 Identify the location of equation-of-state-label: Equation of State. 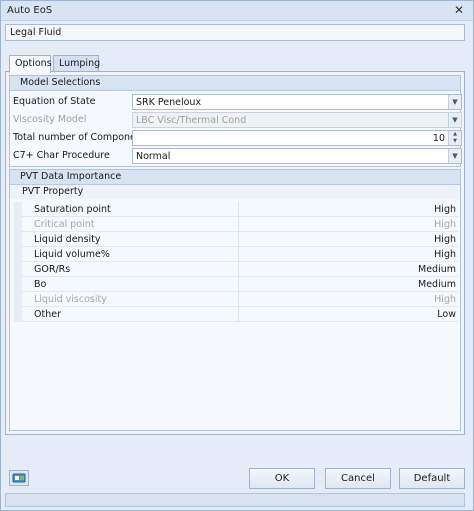
(54, 101).